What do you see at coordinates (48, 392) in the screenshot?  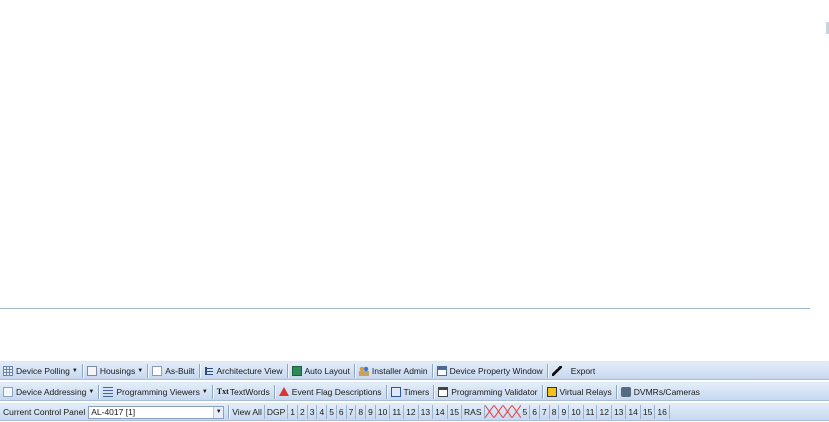 I see `device-addressing-button: Device Addressing ▼` at bounding box center [48, 392].